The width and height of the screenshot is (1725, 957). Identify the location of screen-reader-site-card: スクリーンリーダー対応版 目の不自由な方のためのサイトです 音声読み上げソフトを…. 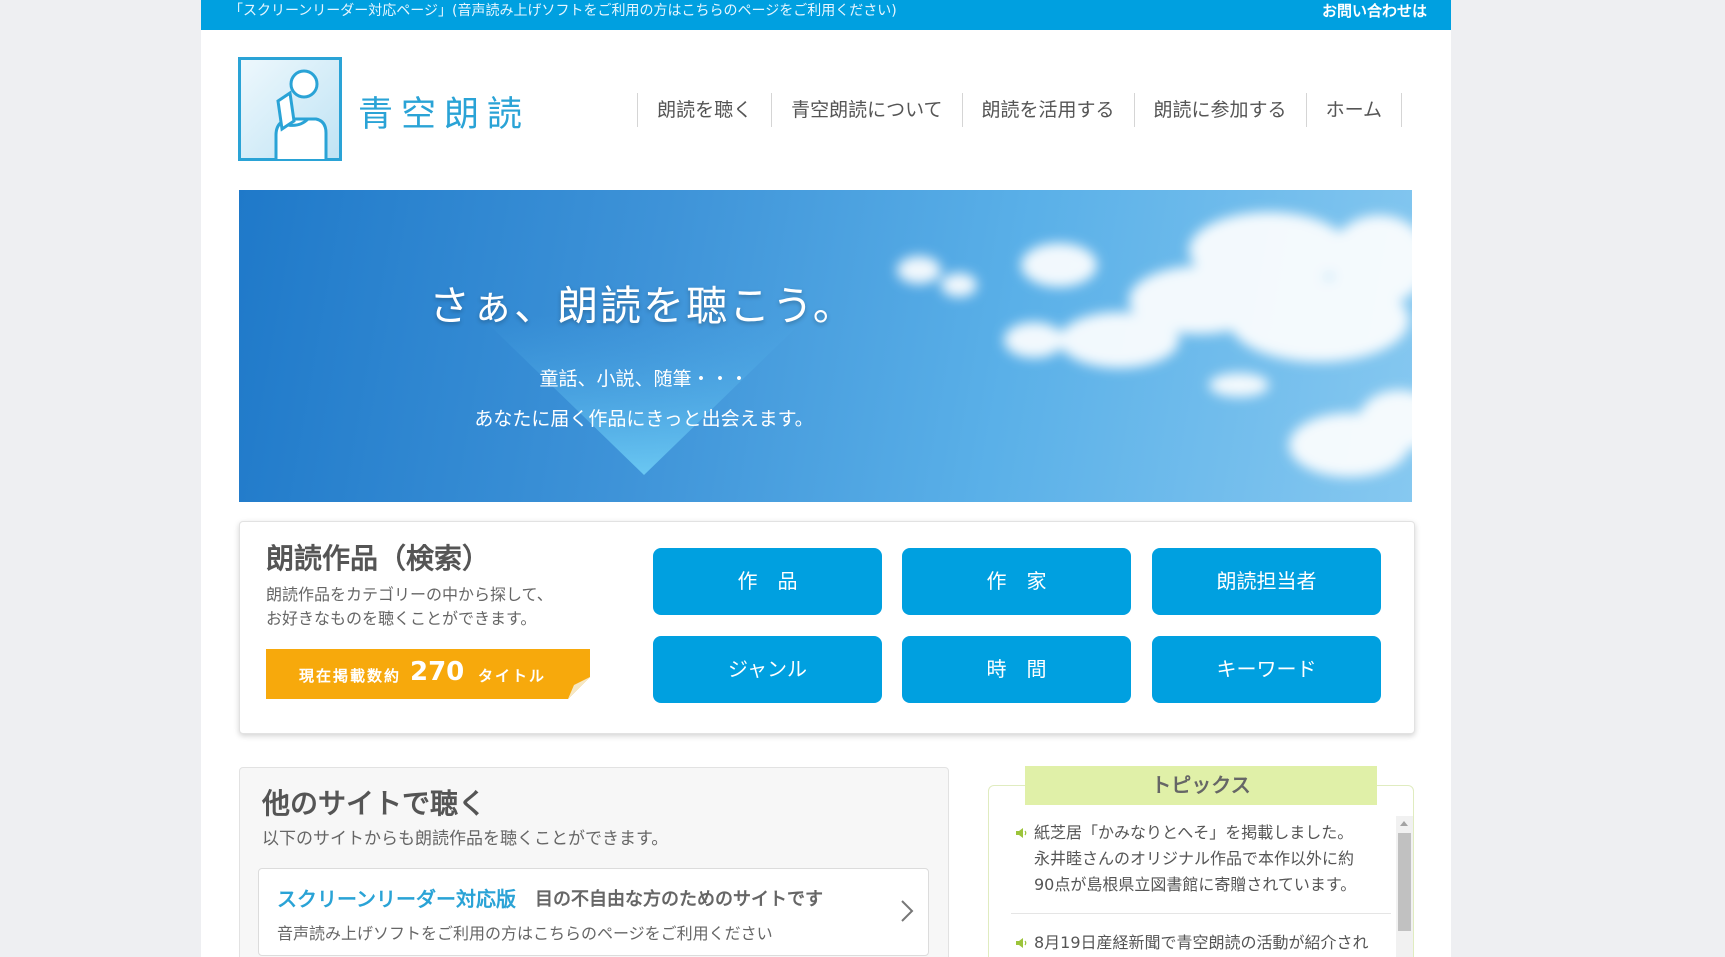
(593, 912).